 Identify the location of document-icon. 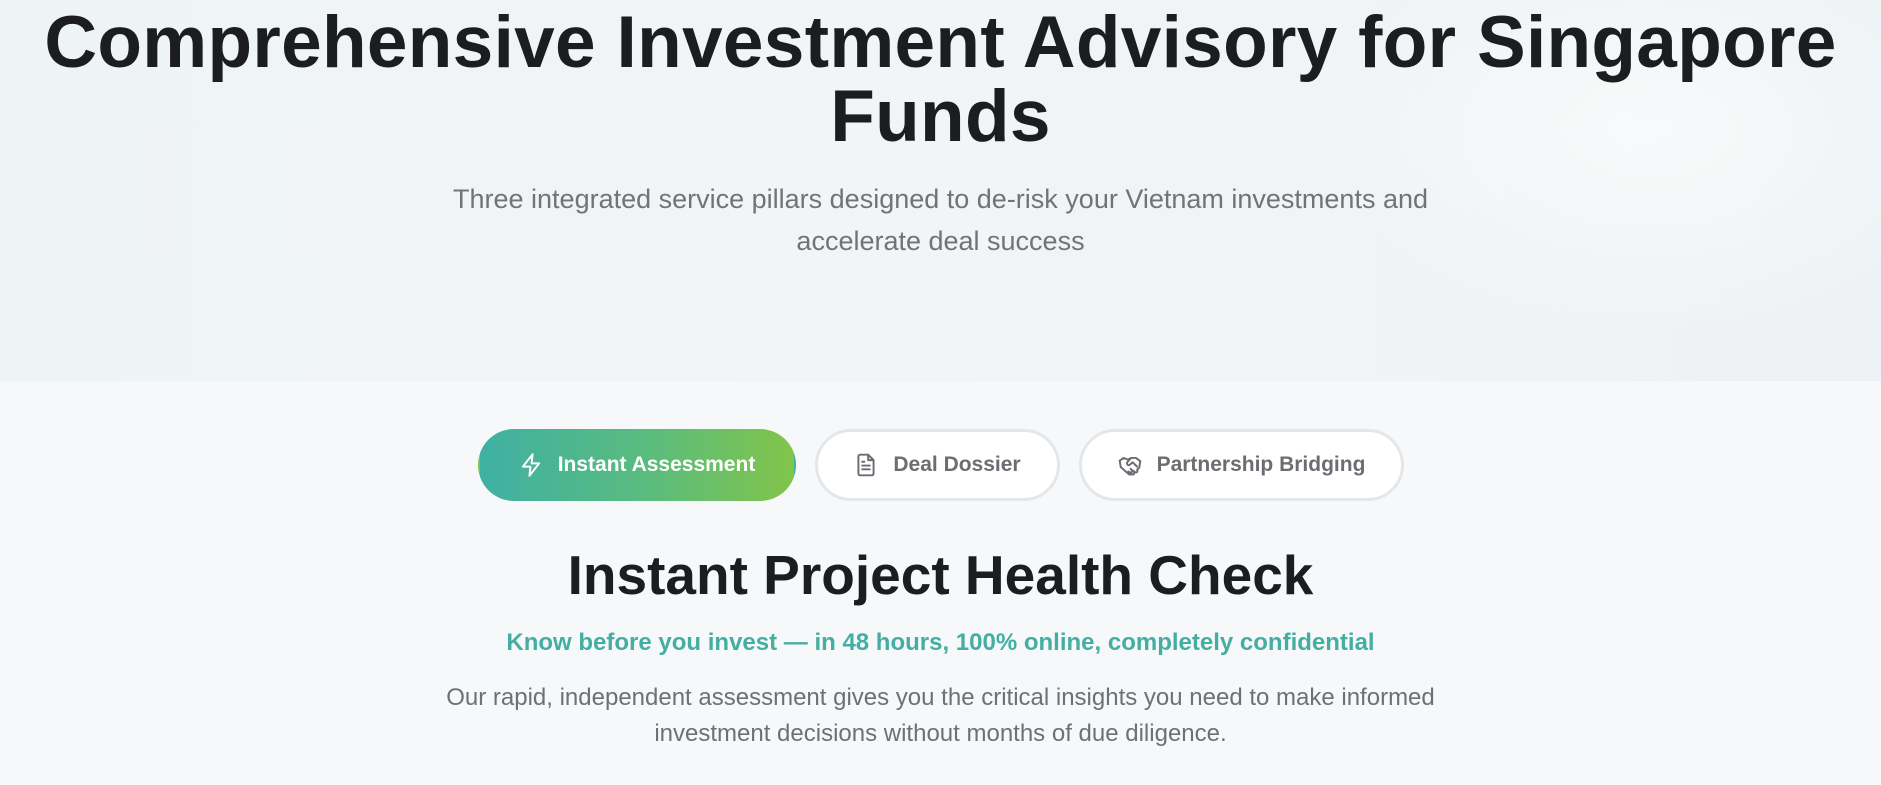
(866, 465).